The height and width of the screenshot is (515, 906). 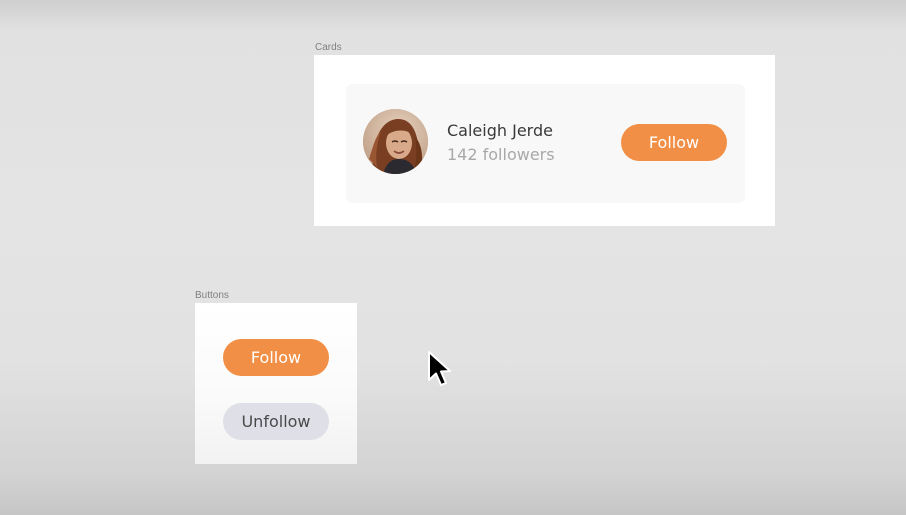 I want to click on buttons-frame-label: Buttons, so click(x=212, y=295).